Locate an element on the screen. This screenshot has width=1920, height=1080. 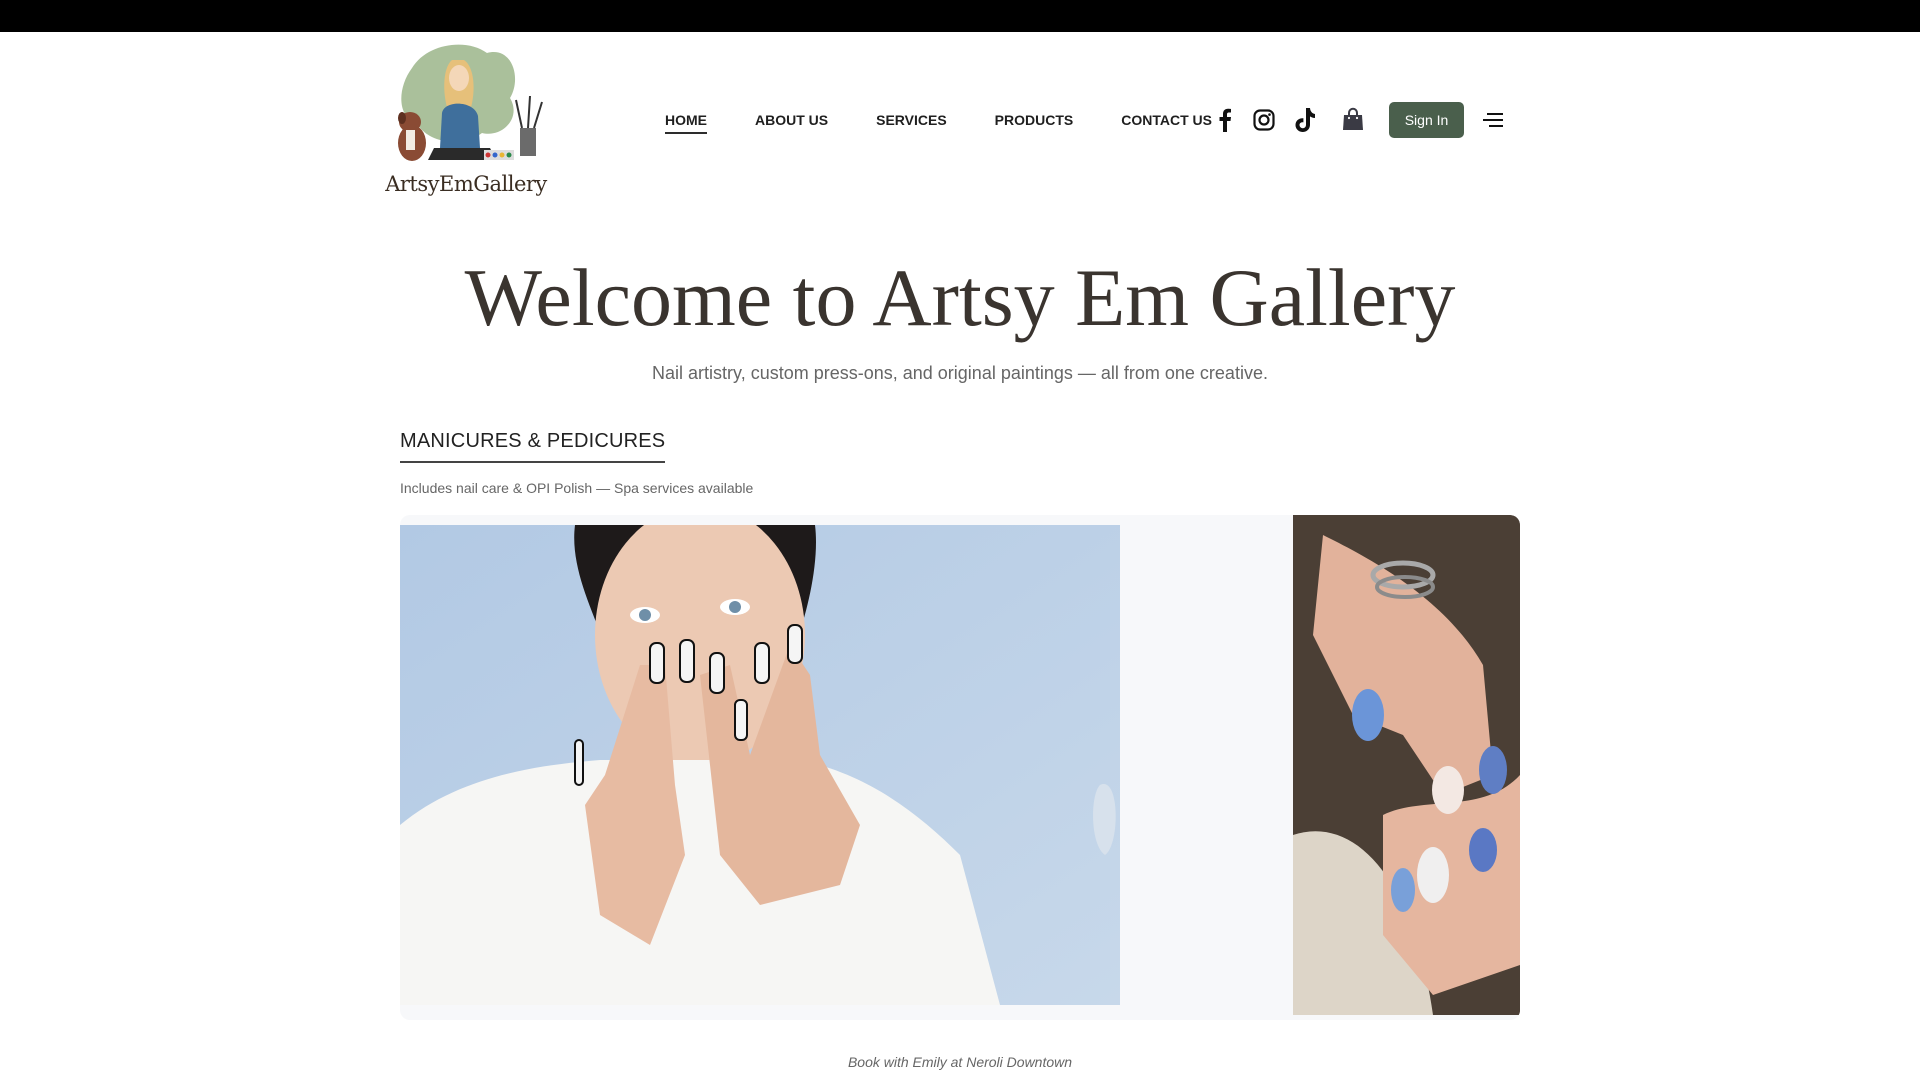
tiktok-icon is located at coordinates (1305, 120).